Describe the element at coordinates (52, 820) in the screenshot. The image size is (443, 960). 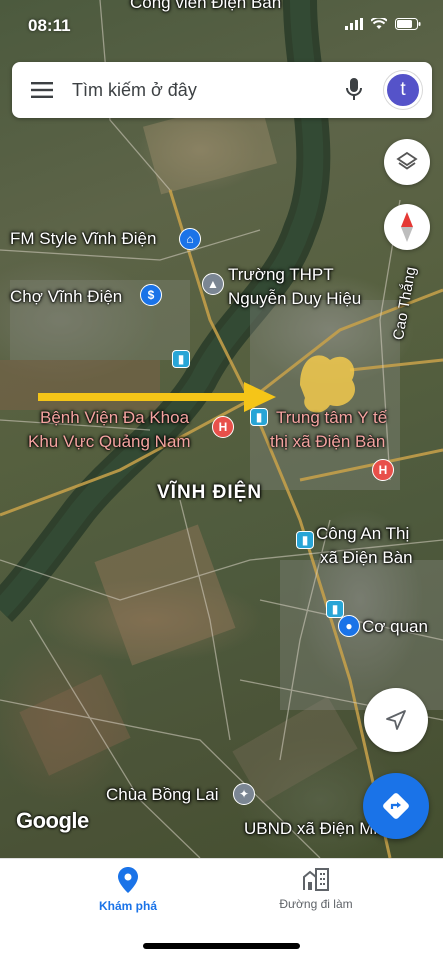
I see `google-logo: Google` at that location.